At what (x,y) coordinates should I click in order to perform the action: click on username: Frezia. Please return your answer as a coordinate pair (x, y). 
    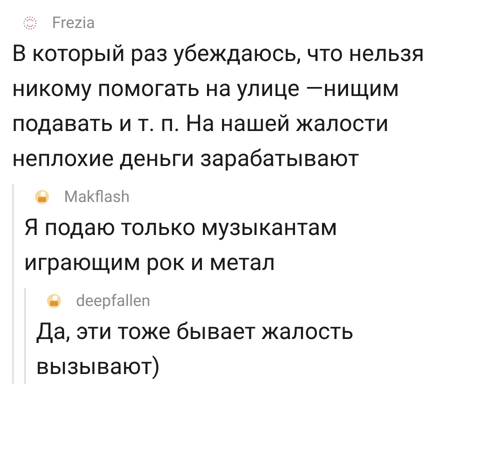
    Looking at the image, I should click on (73, 23).